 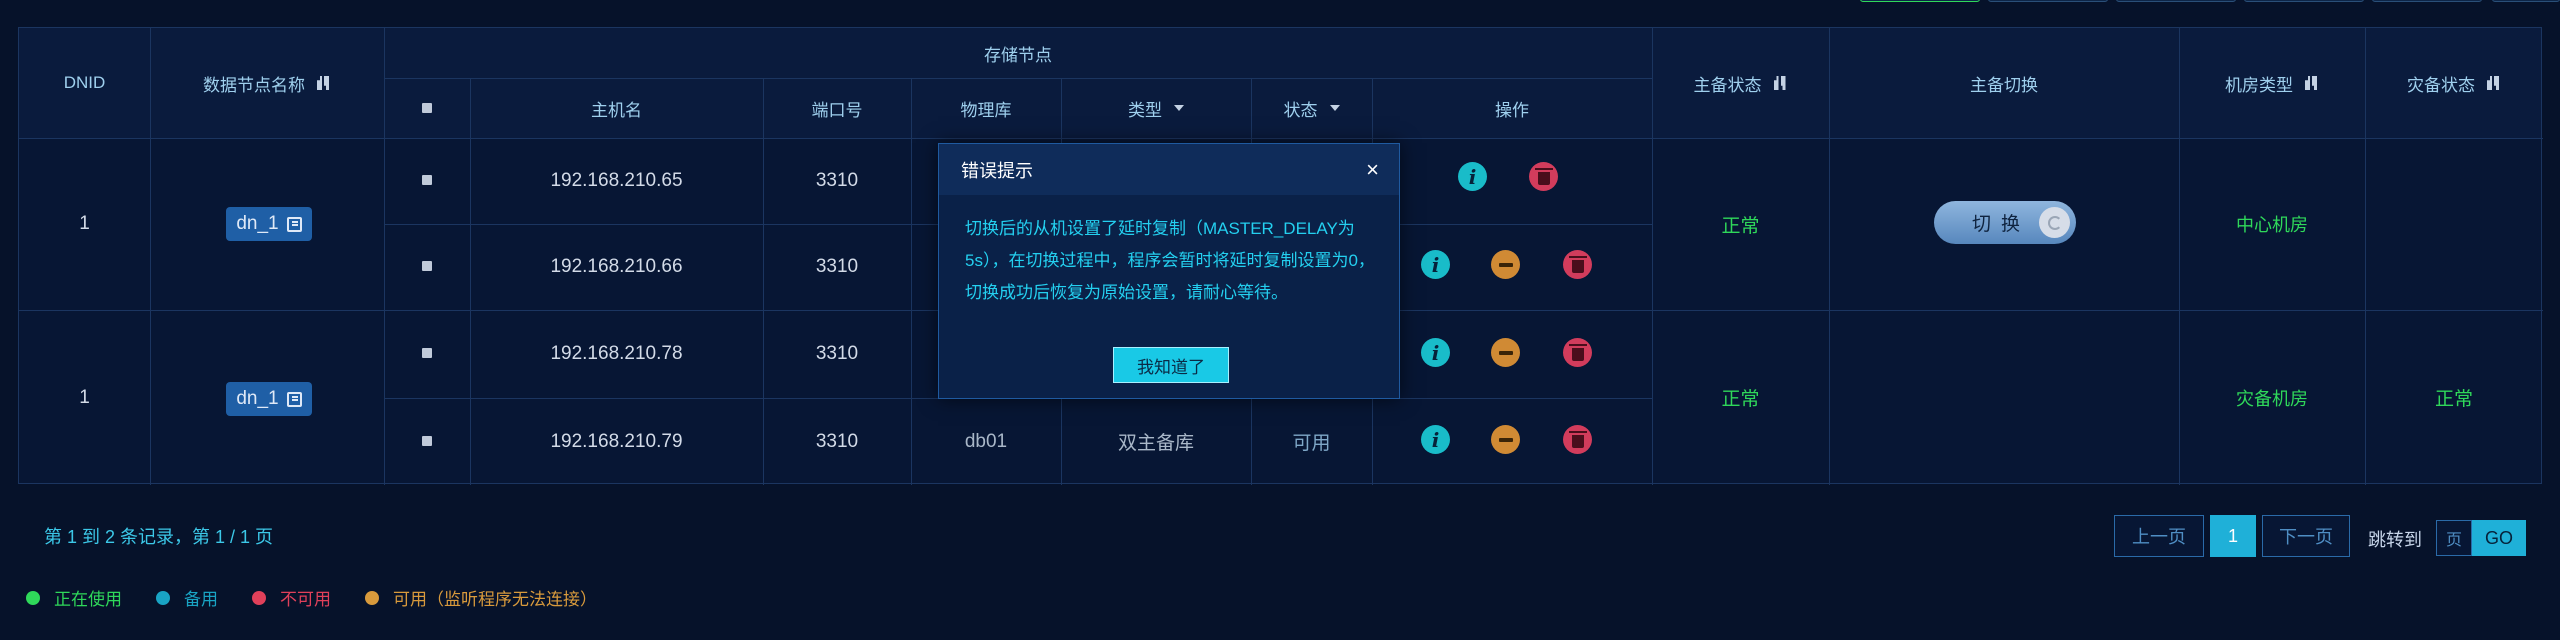 I want to click on header-node-name: 数据节点名称, so click(x=267, y=83).